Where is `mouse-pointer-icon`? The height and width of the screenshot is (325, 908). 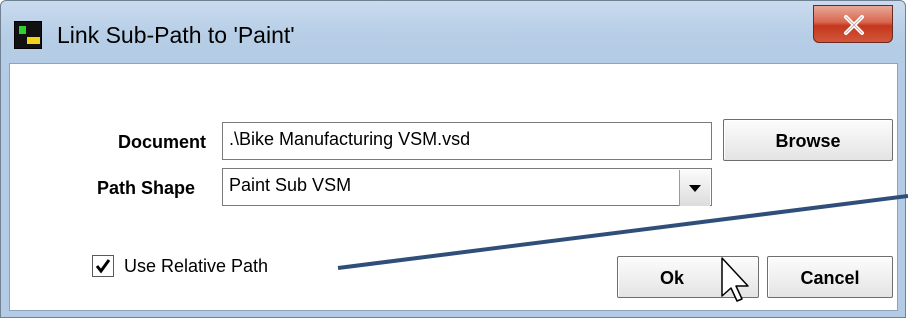
mouse-pointer-icon is located at coordinates (735, 279).